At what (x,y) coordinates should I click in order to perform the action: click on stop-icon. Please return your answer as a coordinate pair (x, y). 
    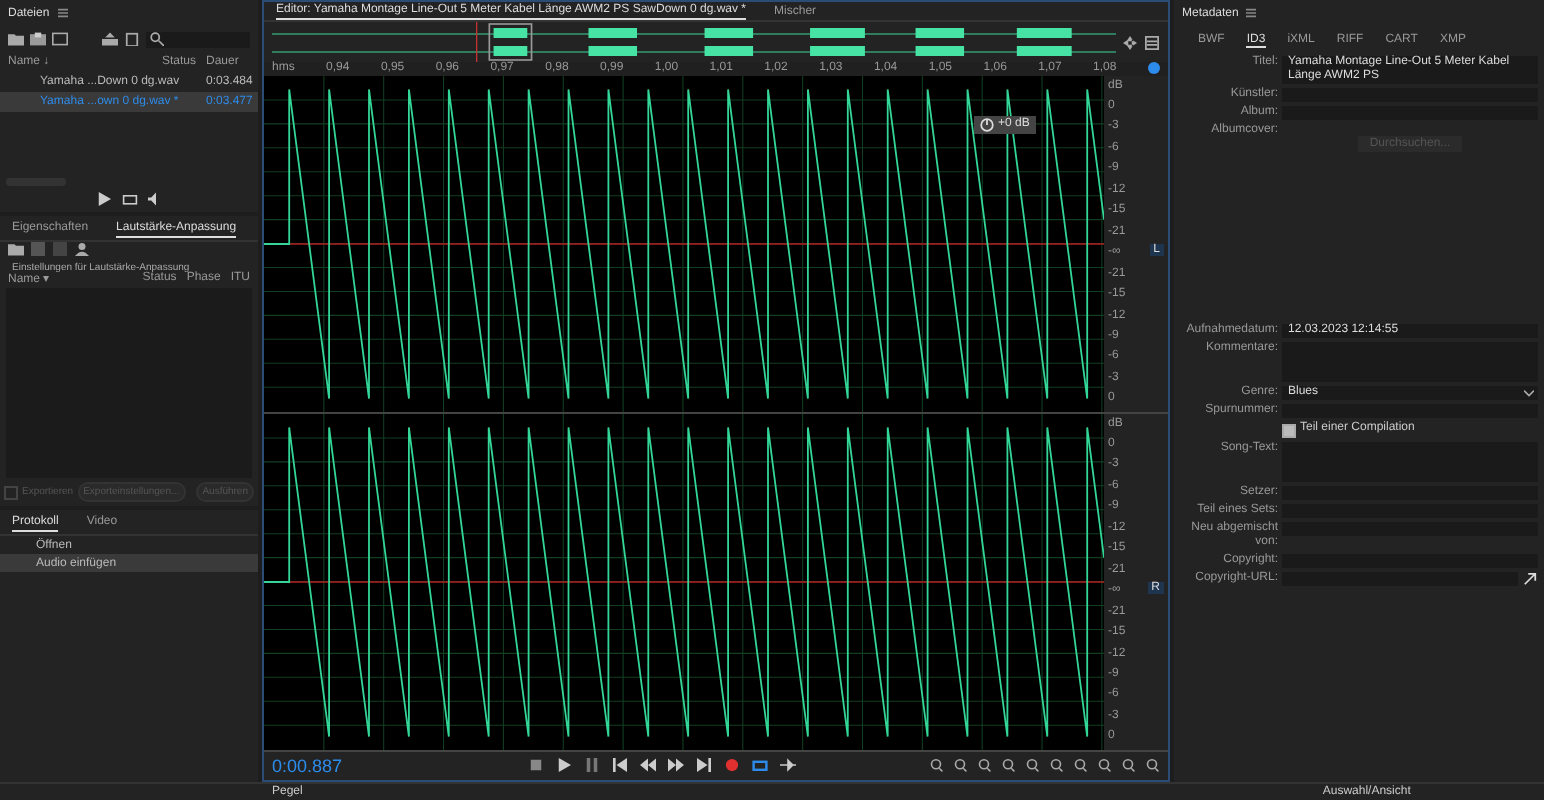
    Looking at the image, I should click on (536, 765).